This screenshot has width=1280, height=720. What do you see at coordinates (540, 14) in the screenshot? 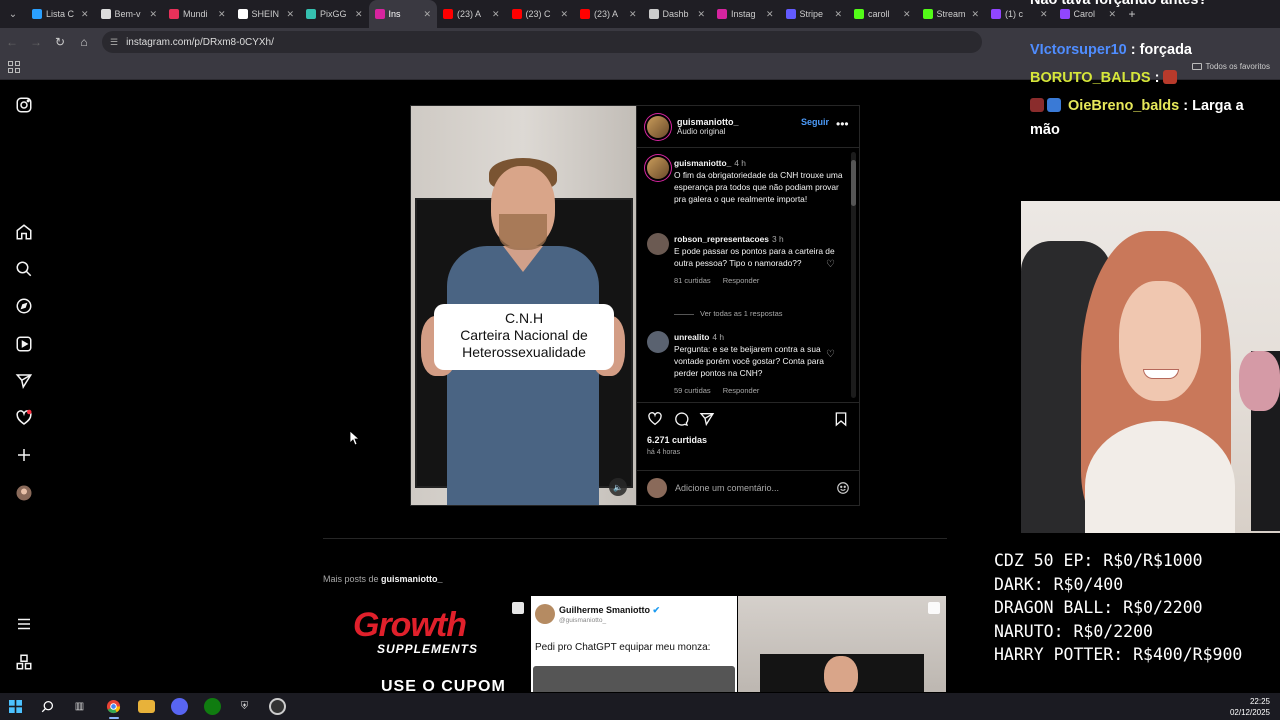
I see `browser-tab: (23) C ✕` at bounding box center [540, 14].